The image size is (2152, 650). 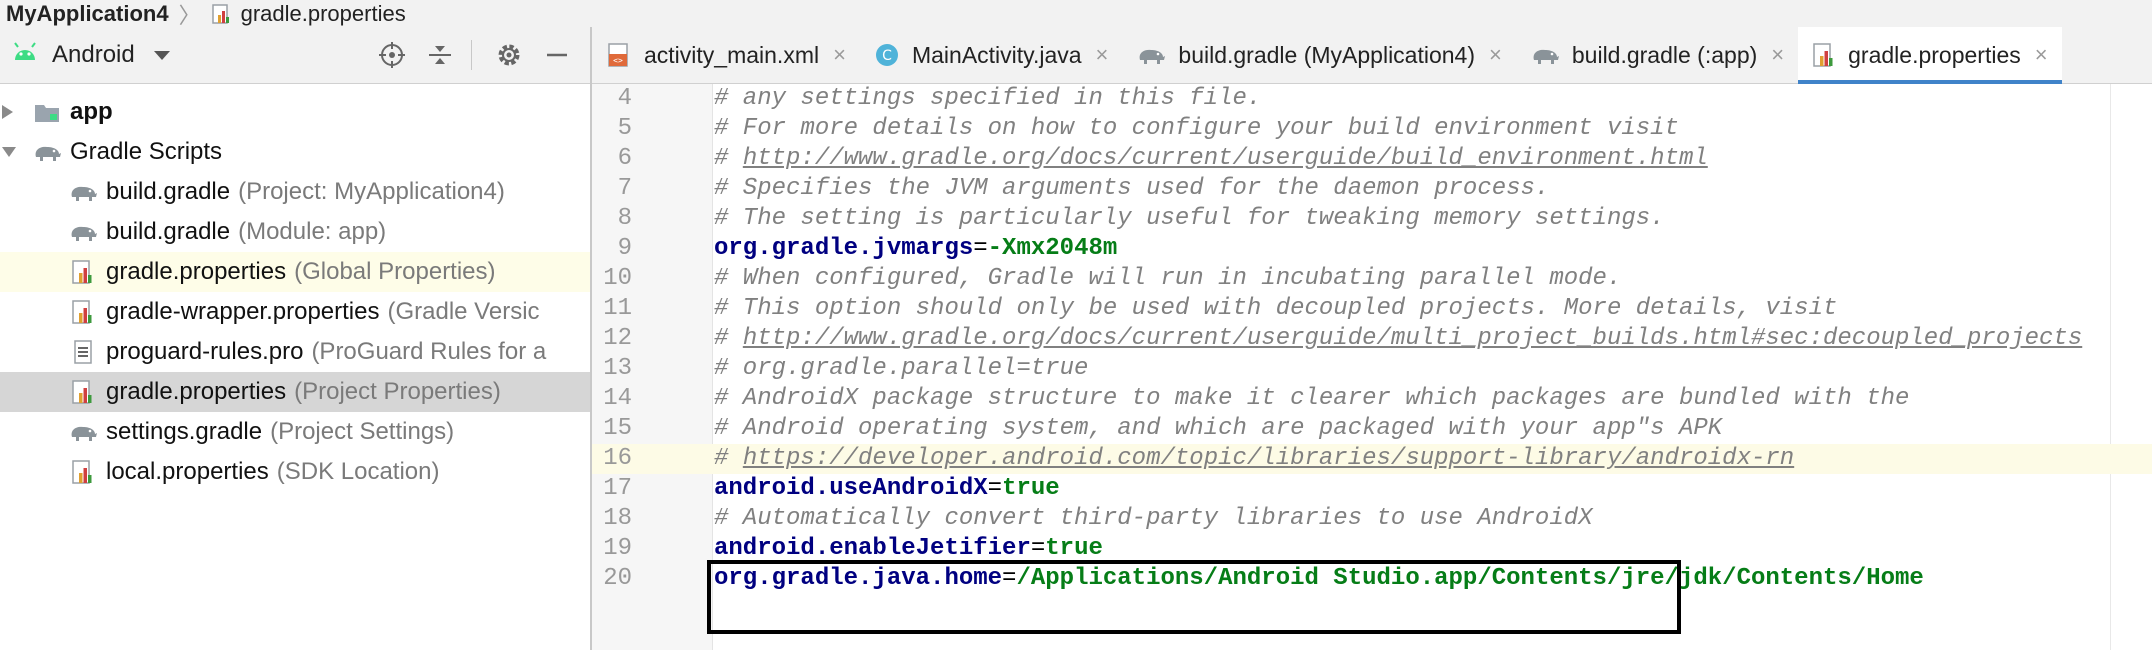 I want to click on chevron-right-icon, so click(x=8, y=112).